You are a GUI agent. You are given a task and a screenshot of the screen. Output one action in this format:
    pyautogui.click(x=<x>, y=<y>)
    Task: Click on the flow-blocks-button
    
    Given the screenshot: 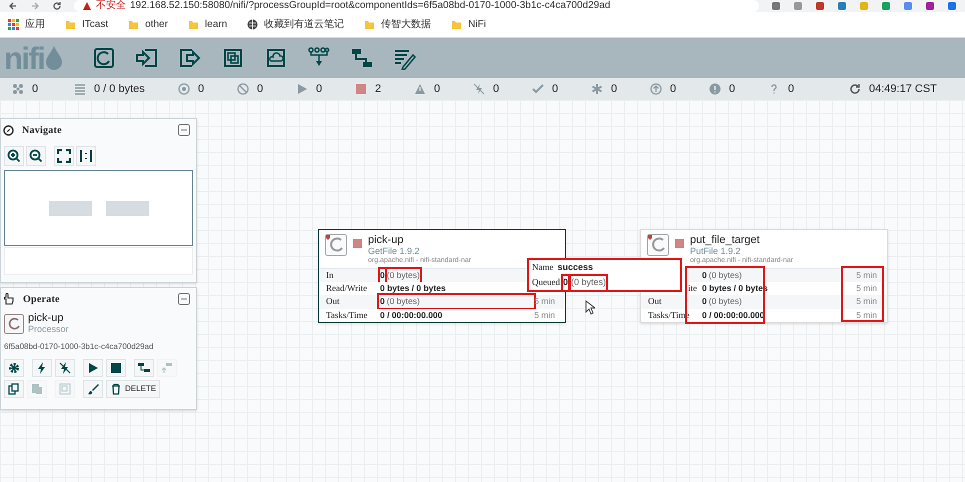 What is the action you would take?
    pyautogui.click(x=144, y=368)
    